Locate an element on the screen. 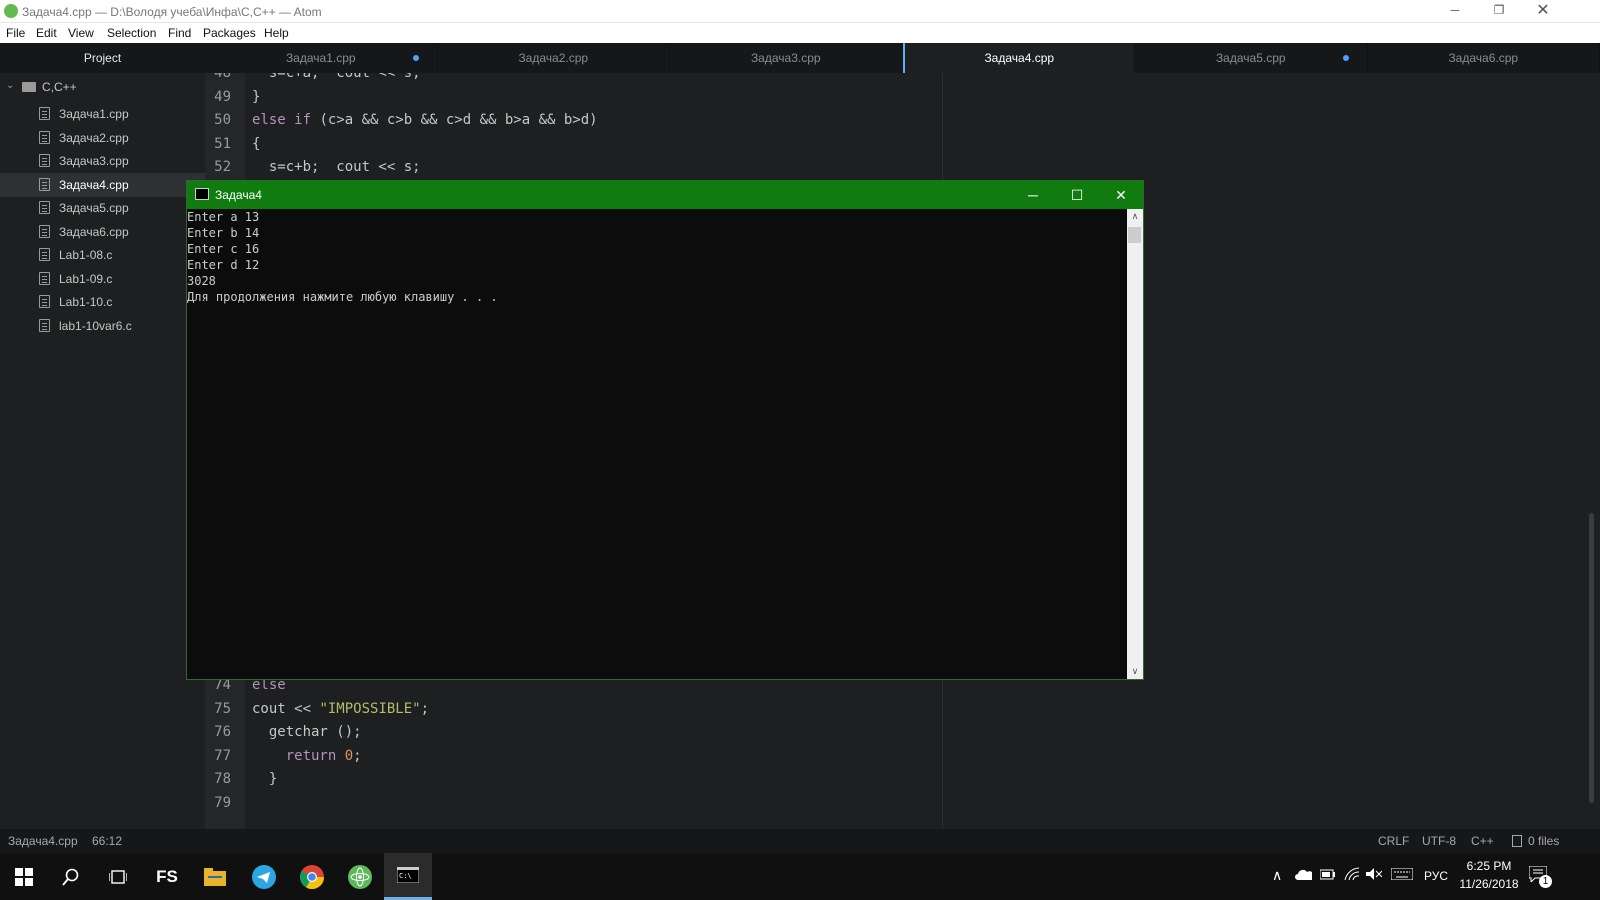 The width and height of the screenshot is (1600, 900). status-encoding: UTF-8 is located at coordinates (1439, 841).